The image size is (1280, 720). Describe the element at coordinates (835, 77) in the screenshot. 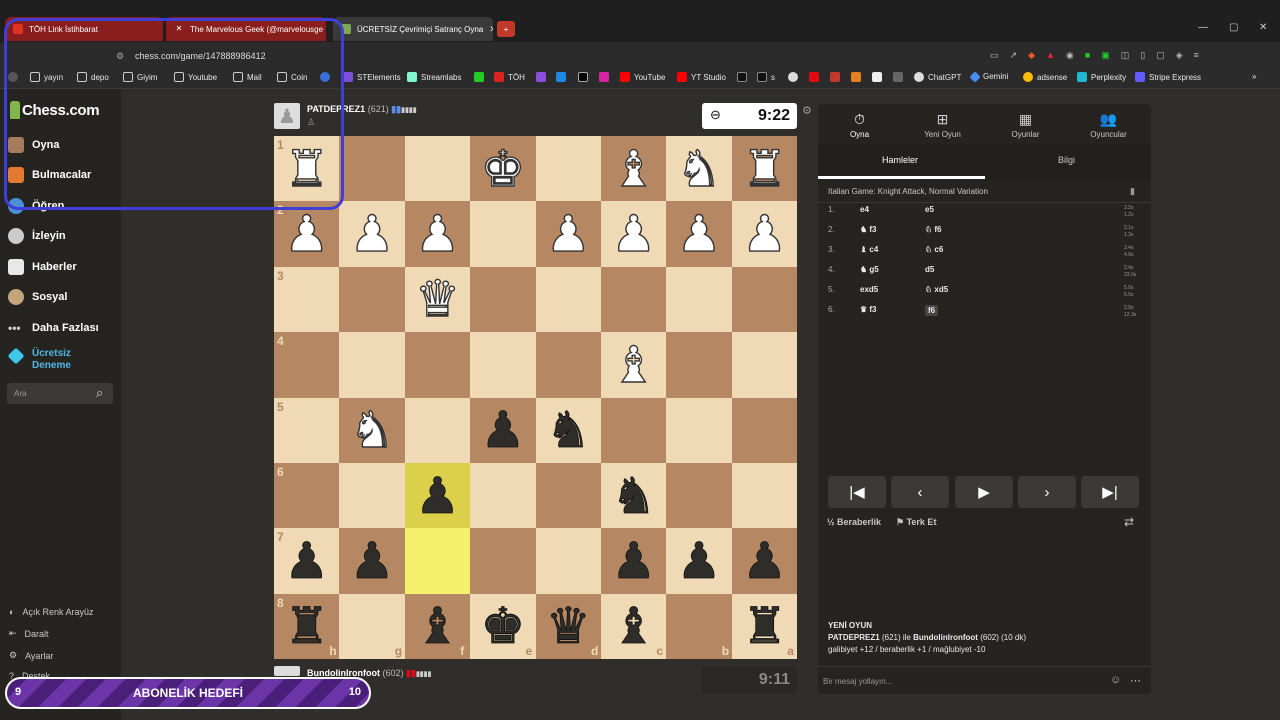

I see `bookmark-red-icon` at that location.